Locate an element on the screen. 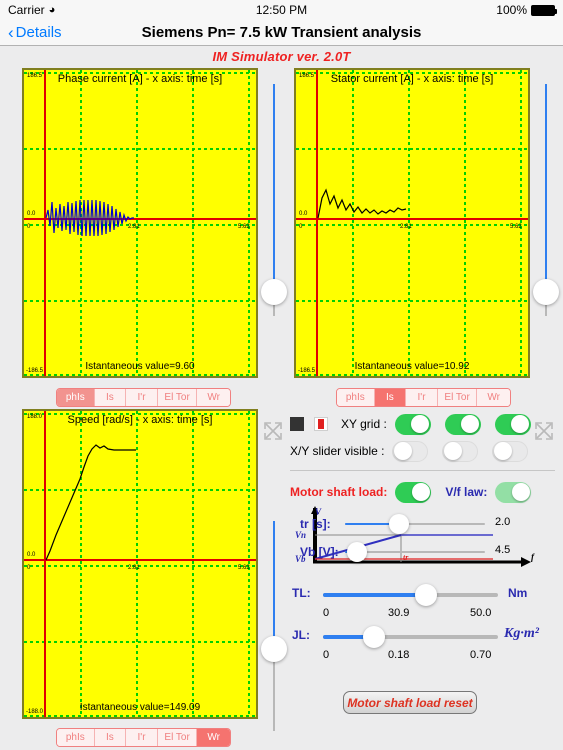 The width and height of the screenshot is (563, 750). vb-value: 4.5 is located at coordinates (503, 550).